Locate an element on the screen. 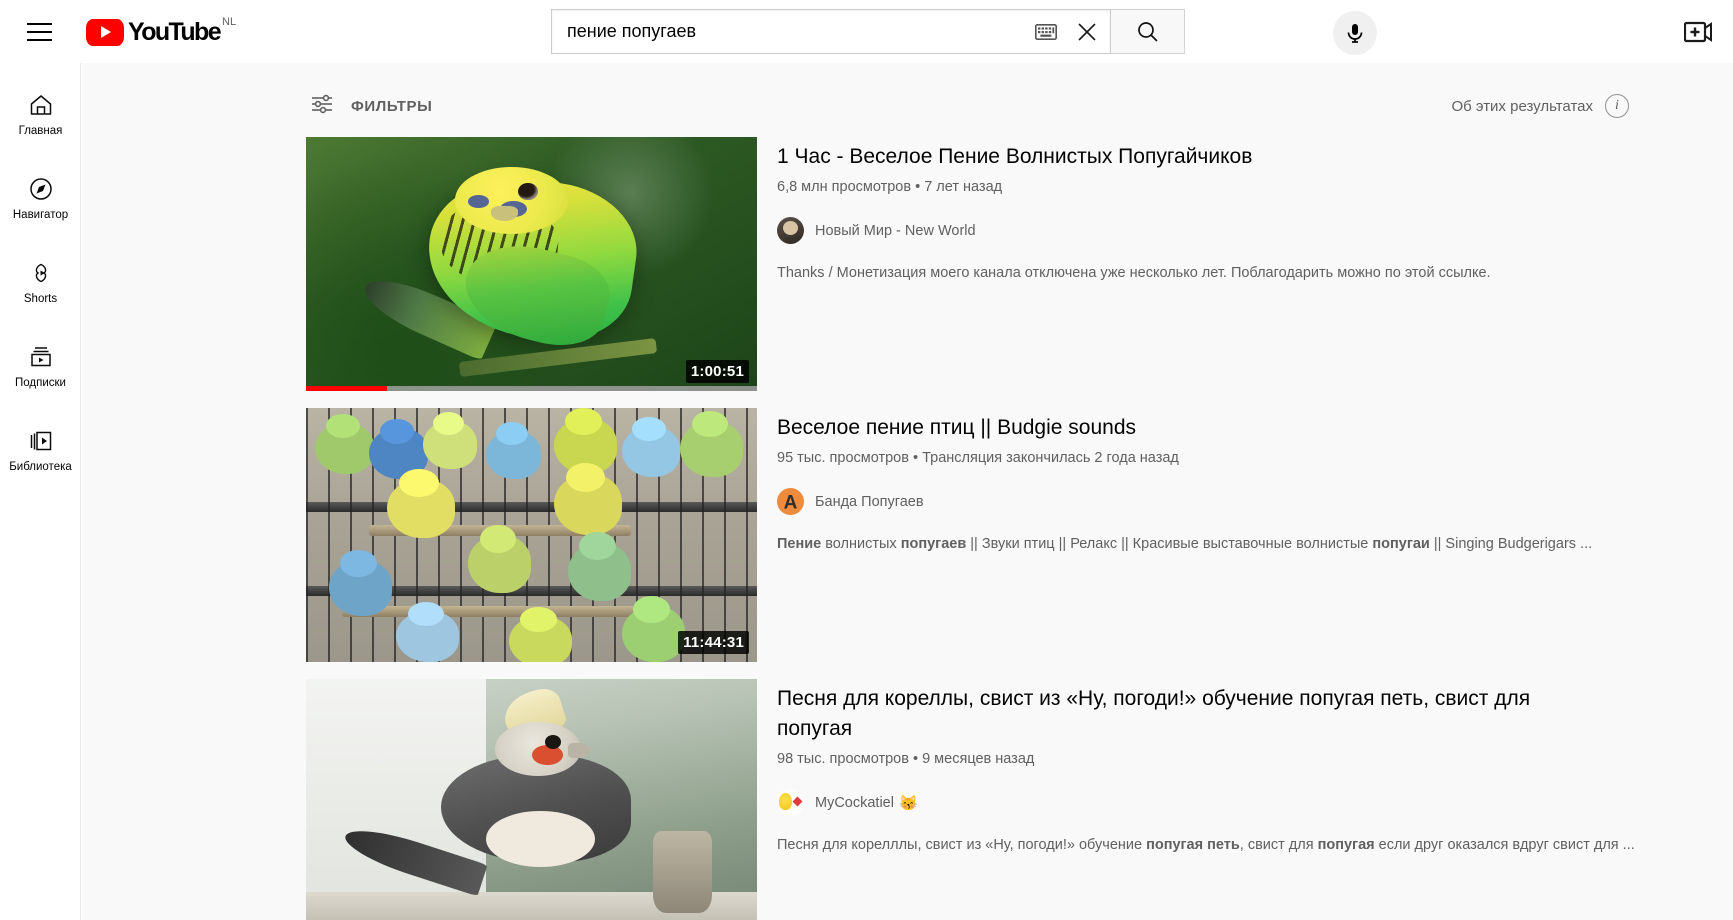 This screenshot has height=920, width=1733. search-submit-button is located at coordinates (1148, 31).